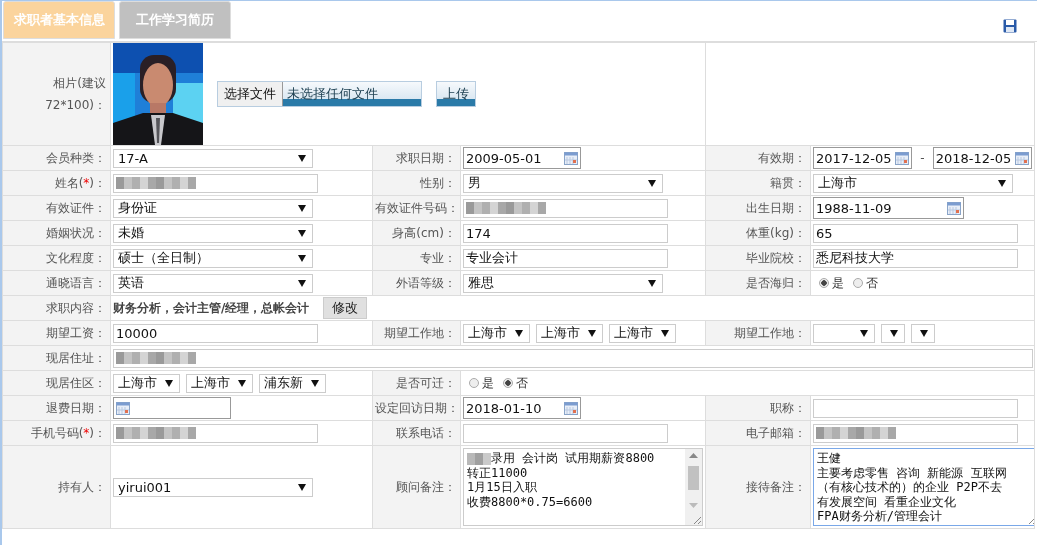  I want to click on dropdown: 身份证, so click(213, 208).